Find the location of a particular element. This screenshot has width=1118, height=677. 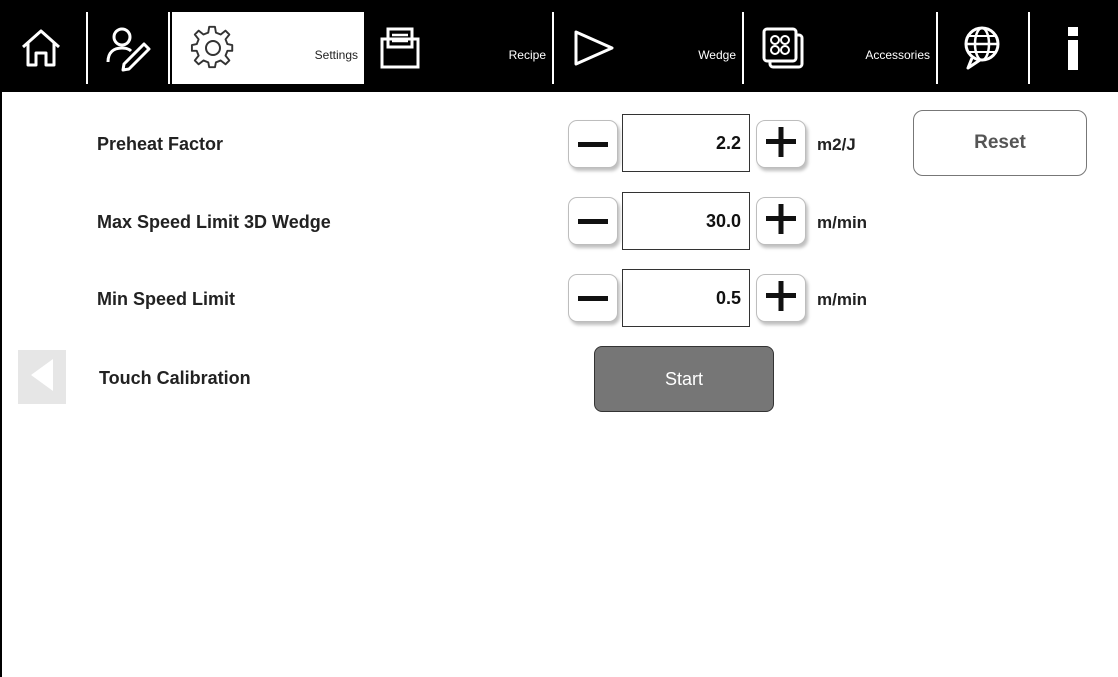

preheat-factor-label: Preheat Factor is located at coordinates (160, 144).